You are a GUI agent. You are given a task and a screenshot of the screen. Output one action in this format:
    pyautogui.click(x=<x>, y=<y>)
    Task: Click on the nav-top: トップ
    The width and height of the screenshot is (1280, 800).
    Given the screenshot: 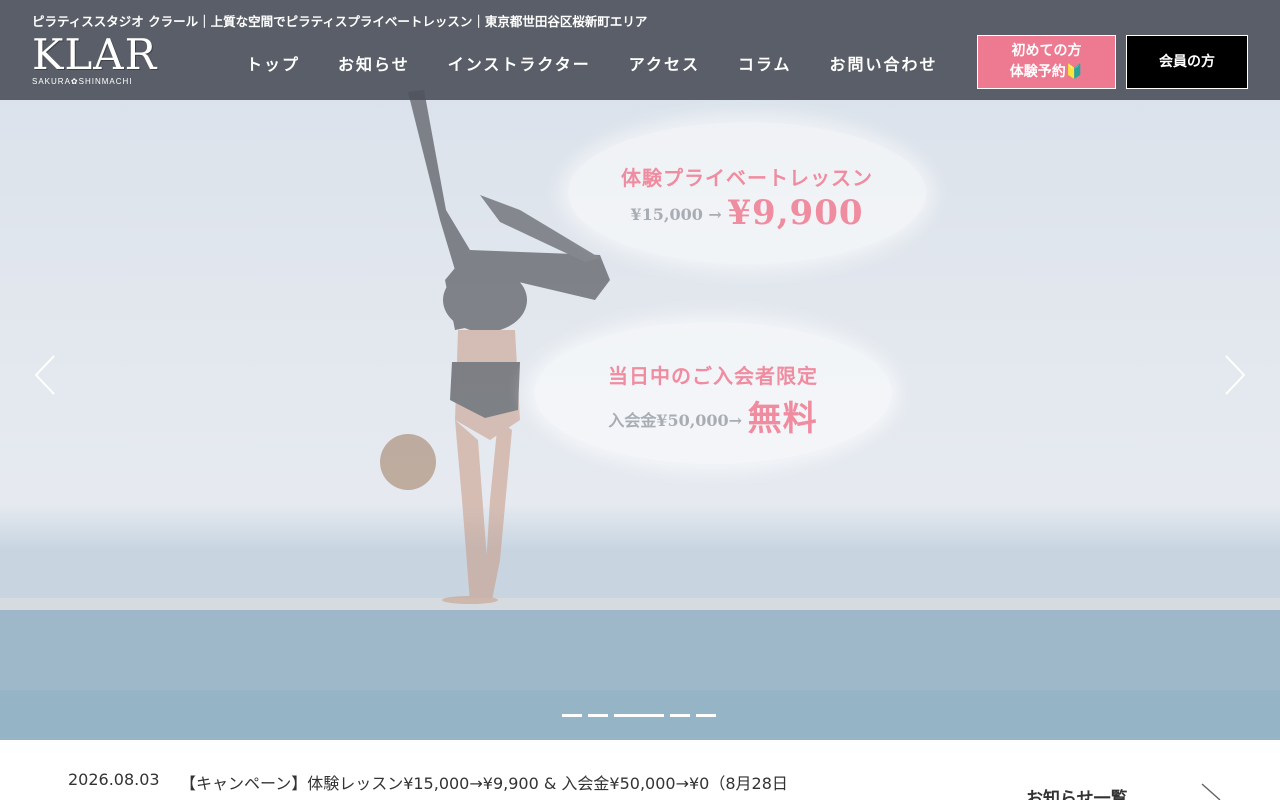 What is the action you would take?
    pyautogui.click(x=273, y=63)
    